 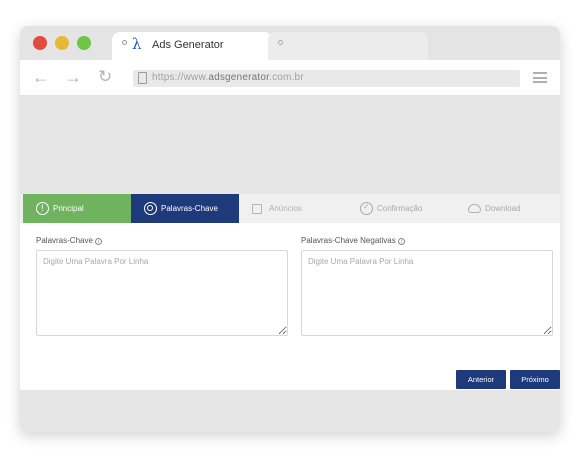 What do you see at coordinates (62, 43) in the screenshot?
I see `minimize-window-button` at bounding box center [62, 43].